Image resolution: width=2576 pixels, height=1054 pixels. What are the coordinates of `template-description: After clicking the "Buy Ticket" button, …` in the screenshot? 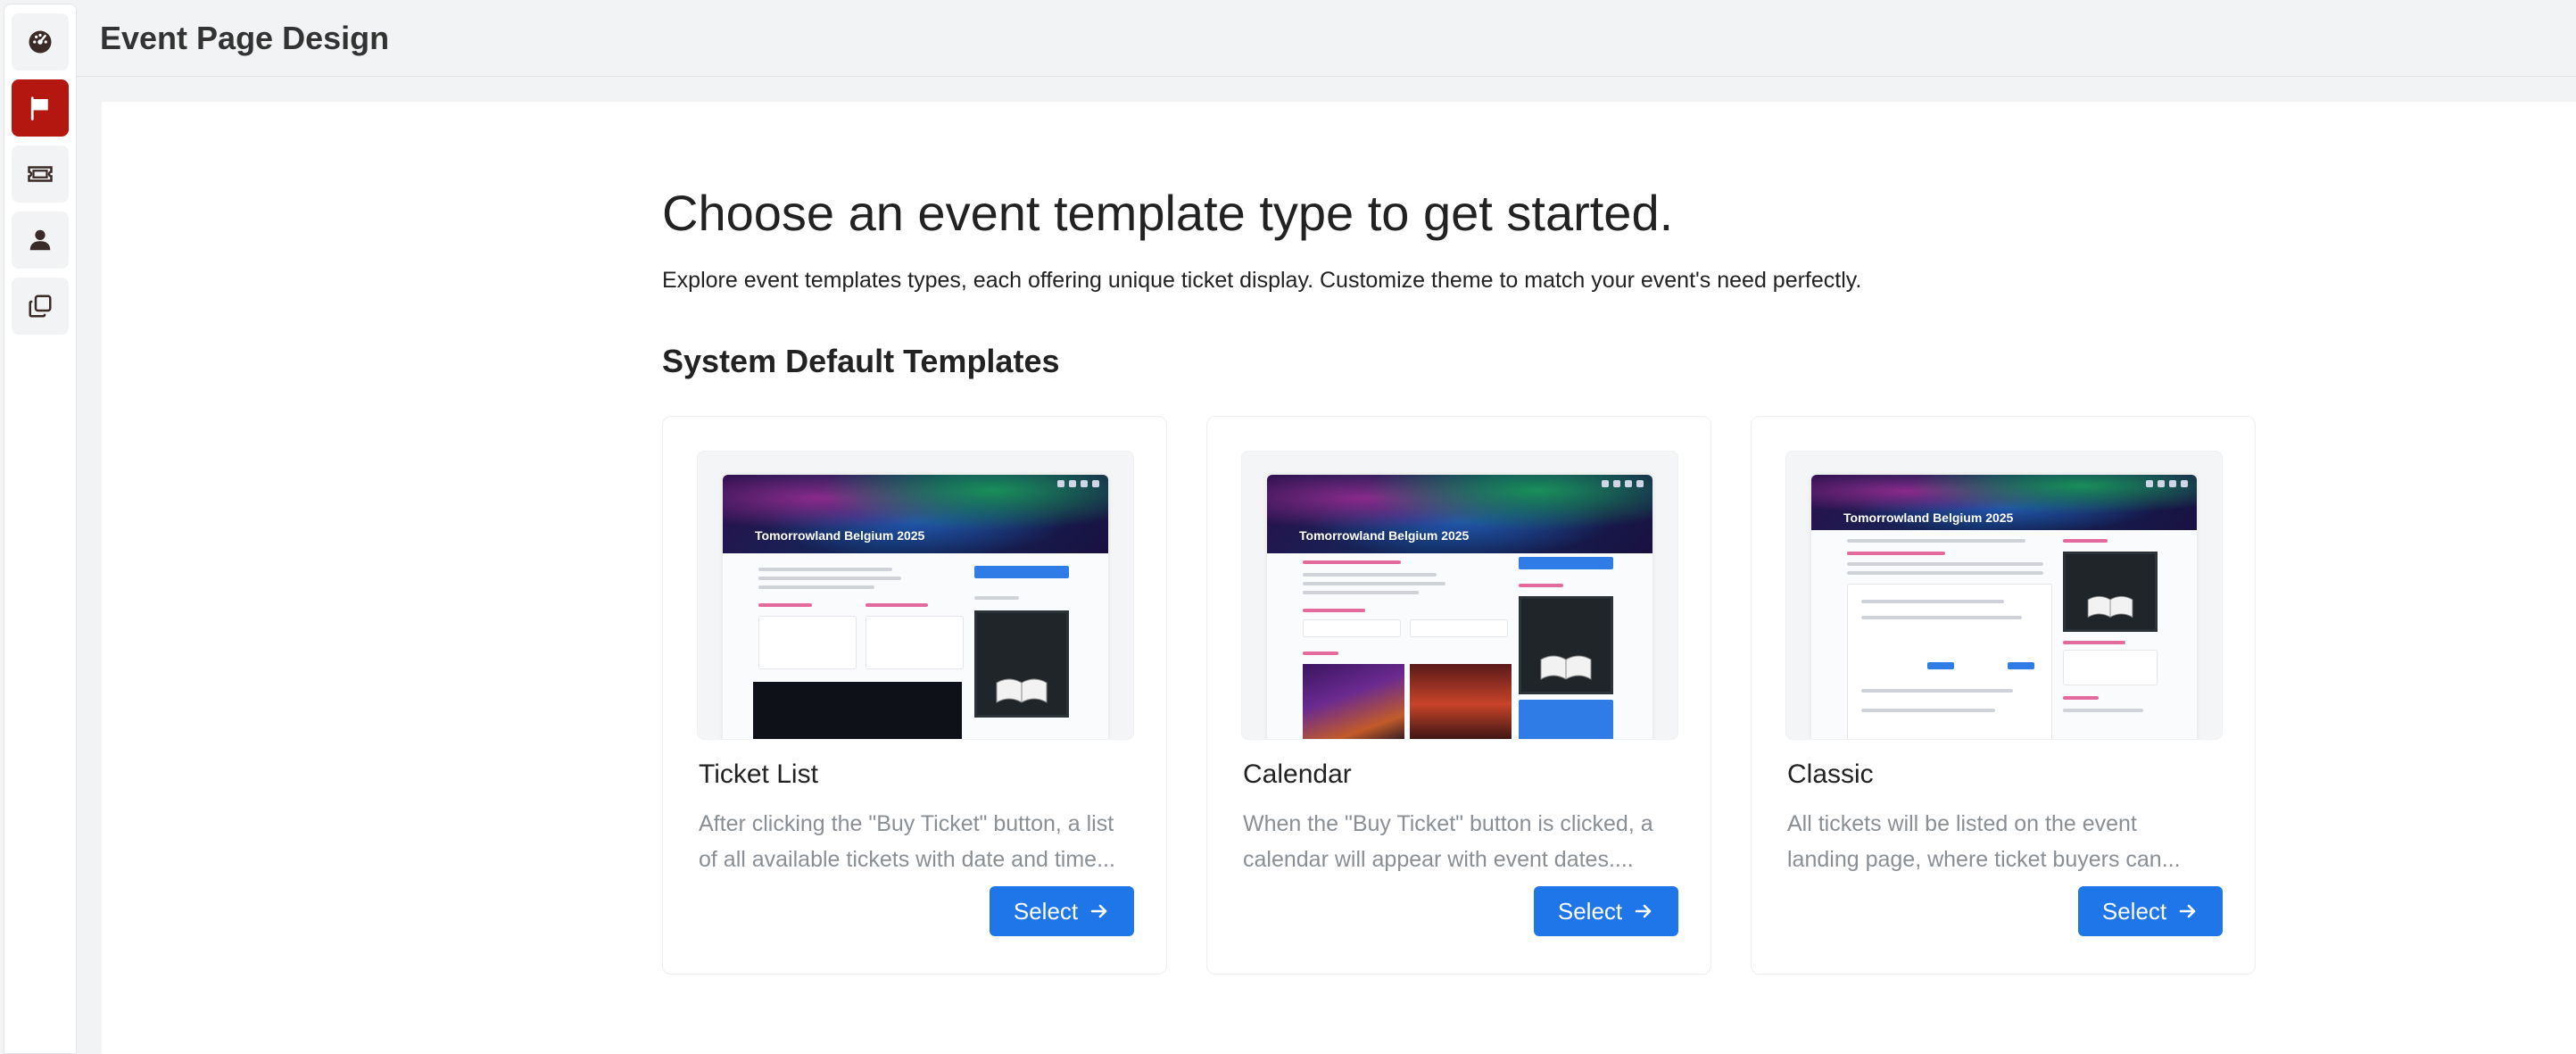 It's located at (917, 841).